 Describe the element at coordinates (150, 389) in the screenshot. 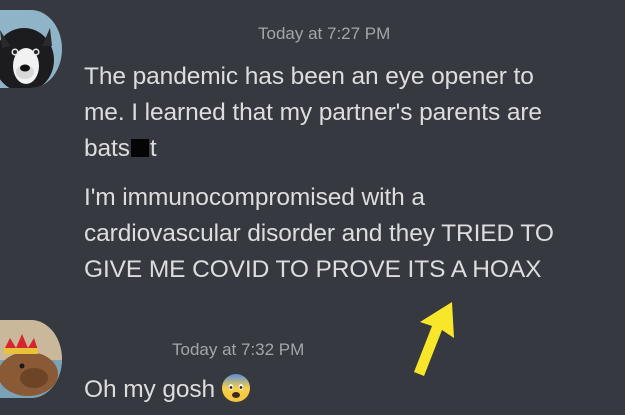

I see `message-line: Oh my gosh` at that location.